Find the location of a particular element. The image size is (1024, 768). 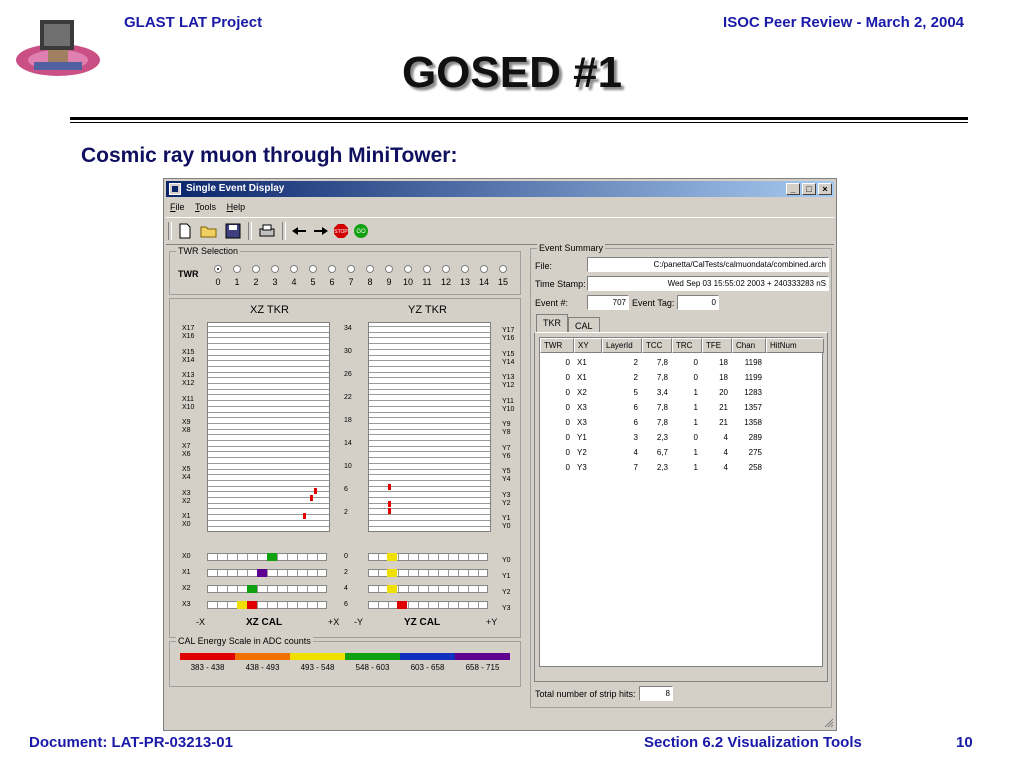

table-row: 0 X2 5 3,4 1 20 1283 is located at coordinates (681, 395).